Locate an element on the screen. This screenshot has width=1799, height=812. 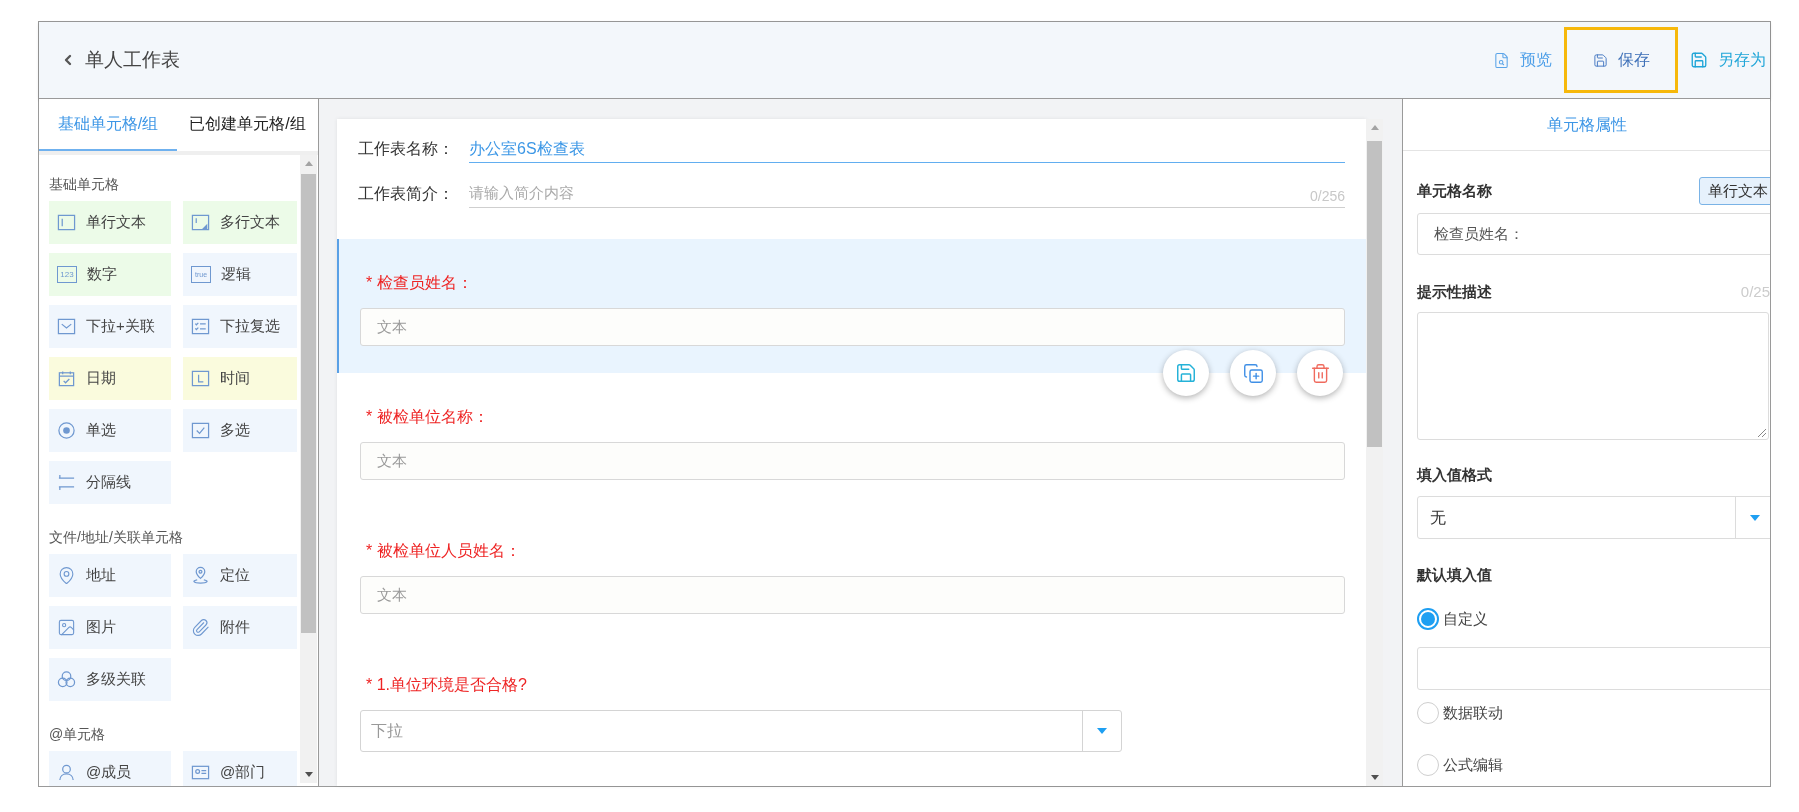
back-button: 单人工作表 is located at coordinates (120, 60).